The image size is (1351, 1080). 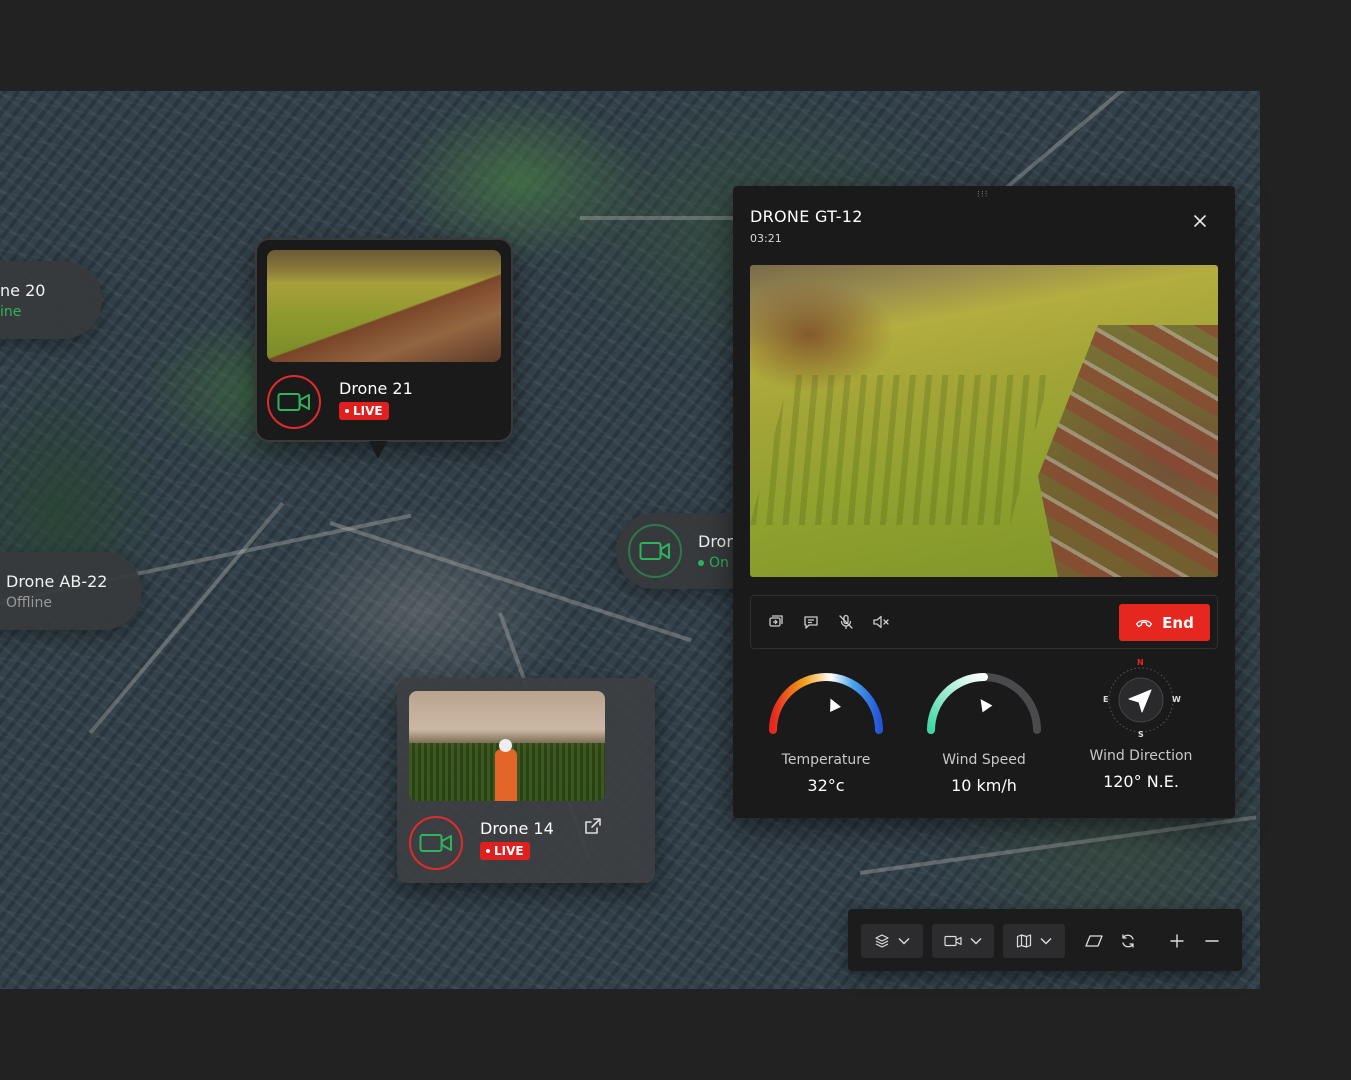 What do you see at coordinates (826, 703) in the screenshot?
I see `temperature-dial` at bounding box center [826, 703].